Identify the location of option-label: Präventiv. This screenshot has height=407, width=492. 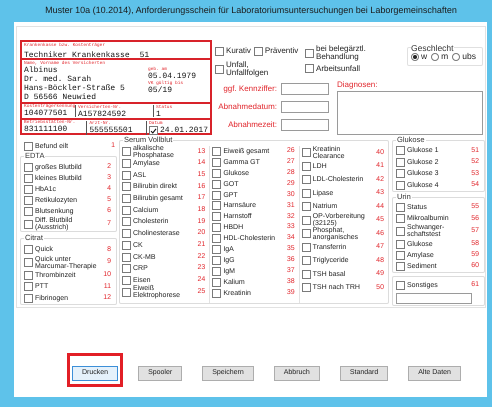
(281, 51).